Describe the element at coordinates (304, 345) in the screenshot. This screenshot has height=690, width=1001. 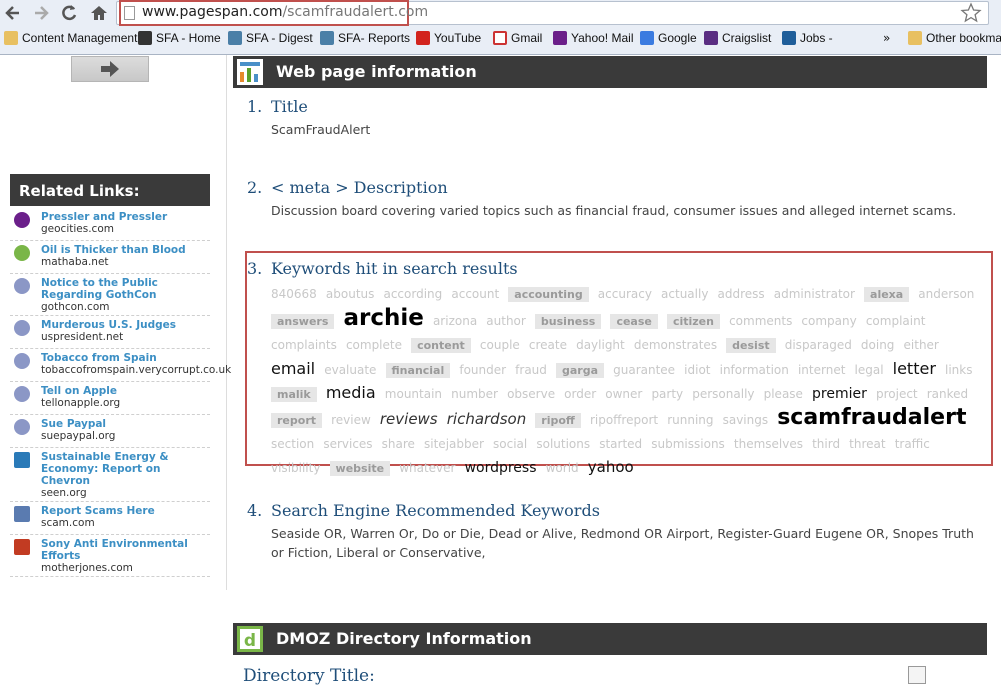
I see `keyword-tag: complaints` at that location.